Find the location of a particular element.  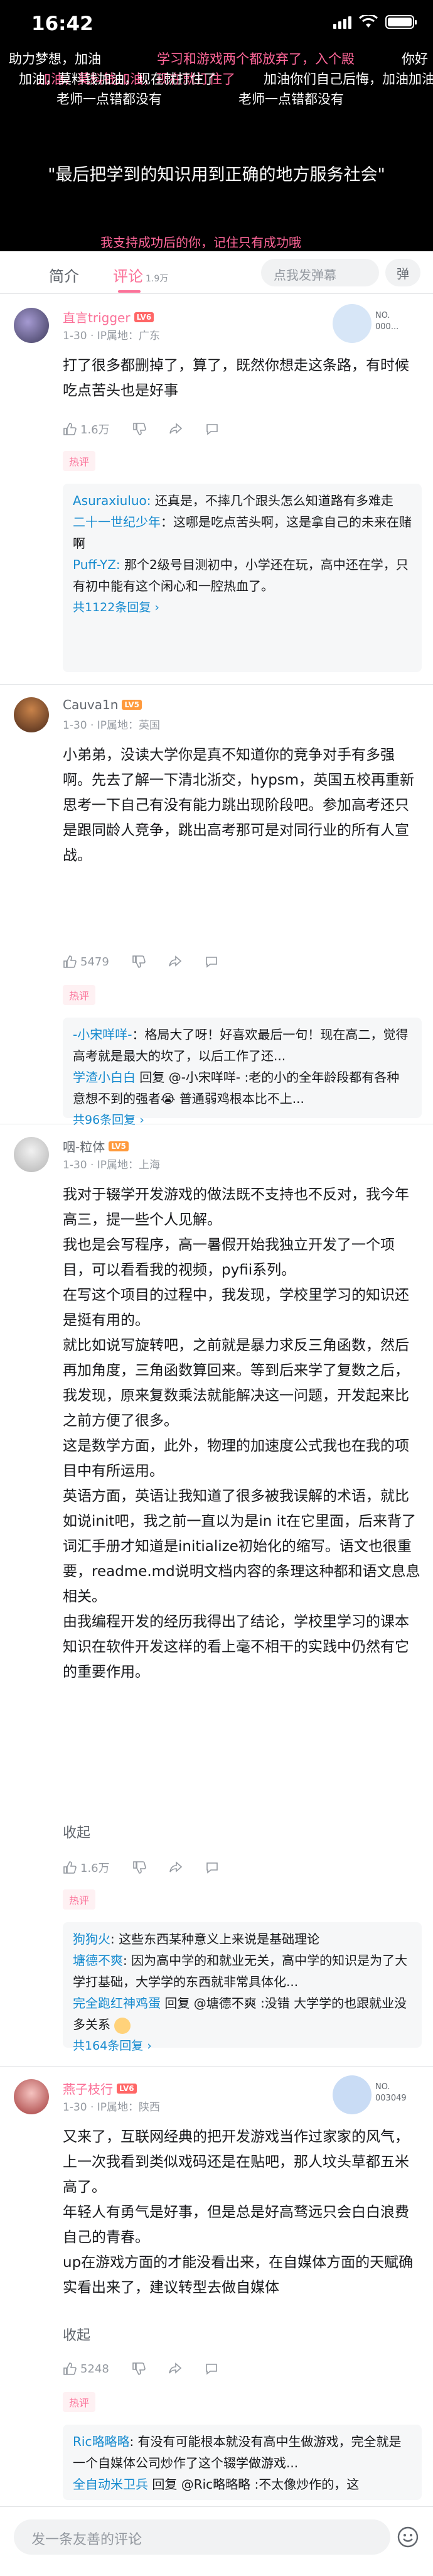

like-button: 5479 is located at coordinates (86, 962).